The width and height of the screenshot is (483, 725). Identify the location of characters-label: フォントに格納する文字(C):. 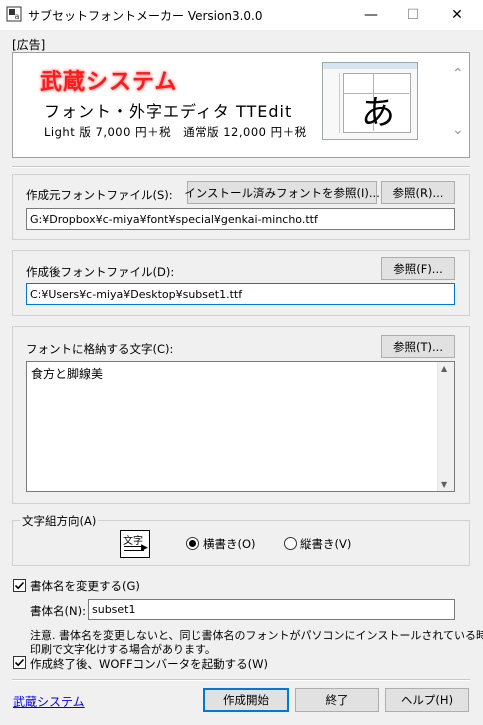
(100, 349).